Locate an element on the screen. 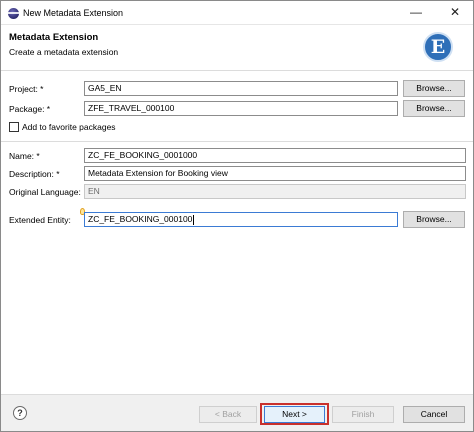  project-label: Project: * is located at coordinates (26, 89).